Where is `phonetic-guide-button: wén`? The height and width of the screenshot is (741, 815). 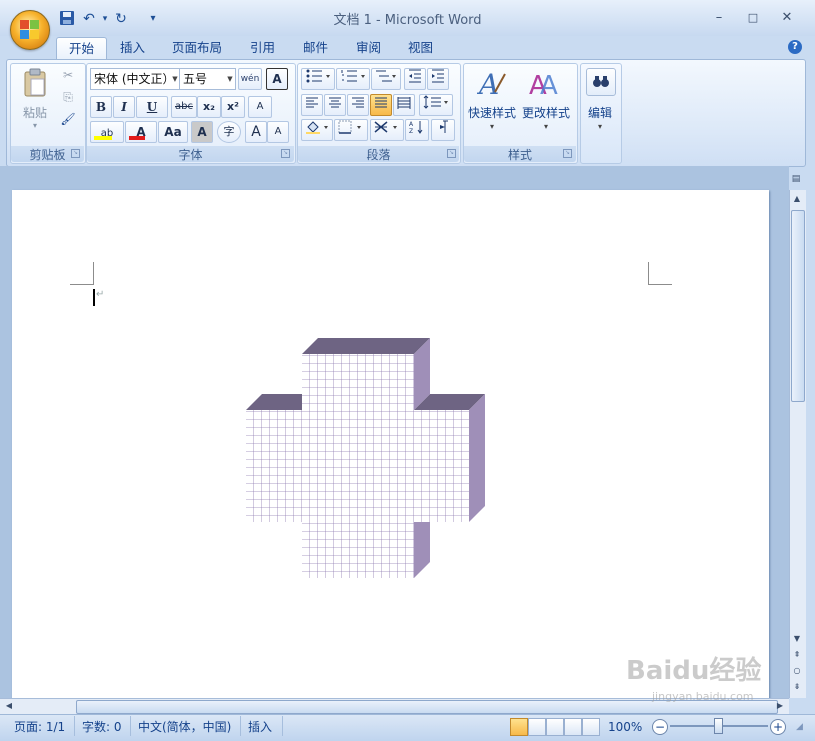
phonetic-guide-button: wén is located at coordinates (250, 79).